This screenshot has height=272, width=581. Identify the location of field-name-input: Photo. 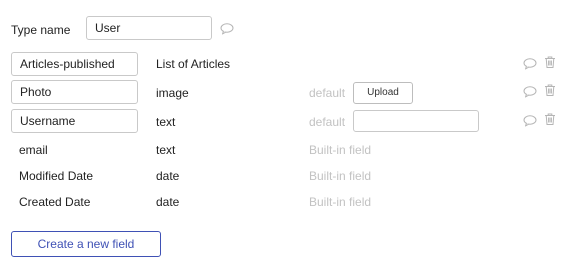
(74, 92).